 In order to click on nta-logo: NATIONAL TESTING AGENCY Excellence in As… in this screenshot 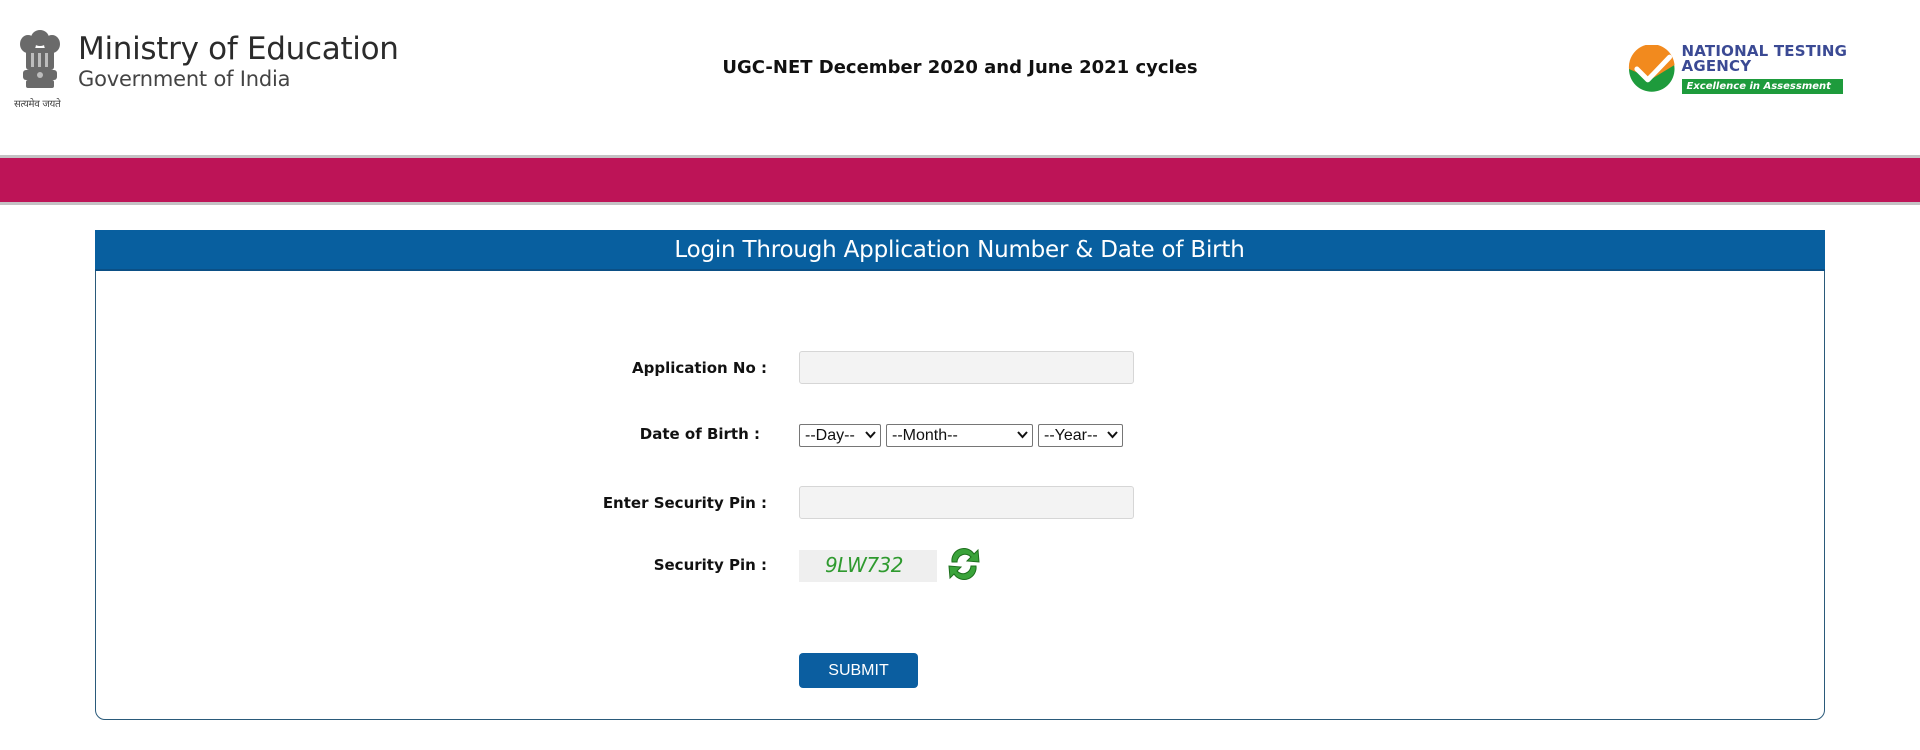, I will do `click(1774, 69)`.